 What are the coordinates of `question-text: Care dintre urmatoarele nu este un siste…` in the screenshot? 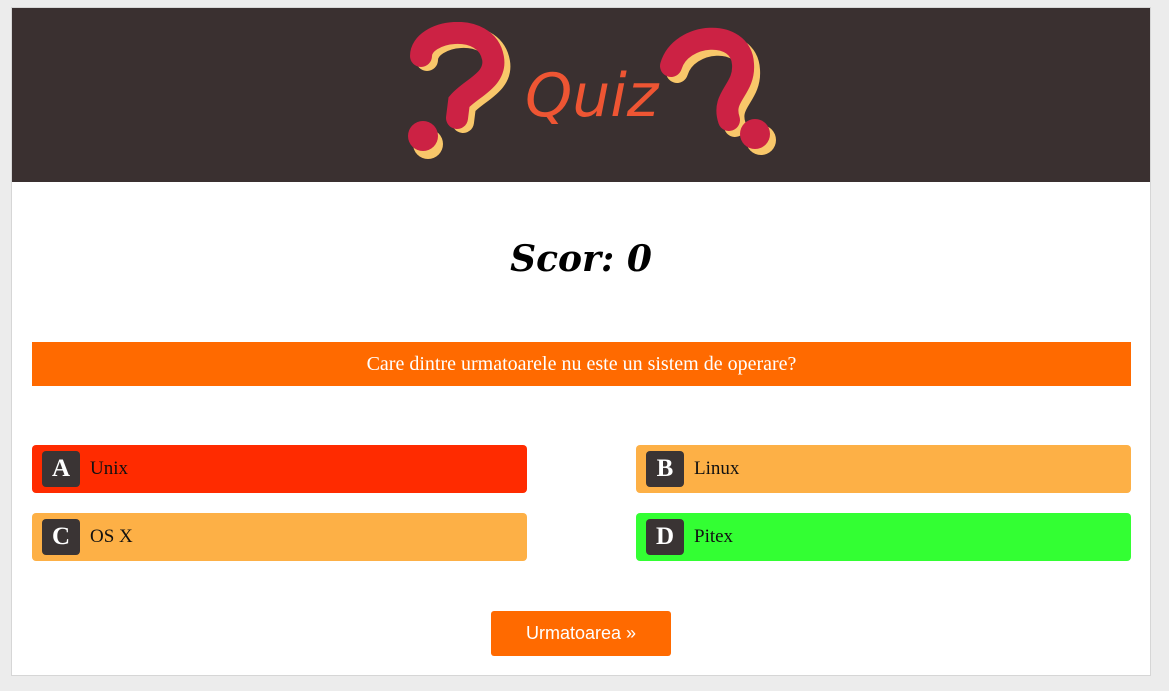 It's located at (581, 363).